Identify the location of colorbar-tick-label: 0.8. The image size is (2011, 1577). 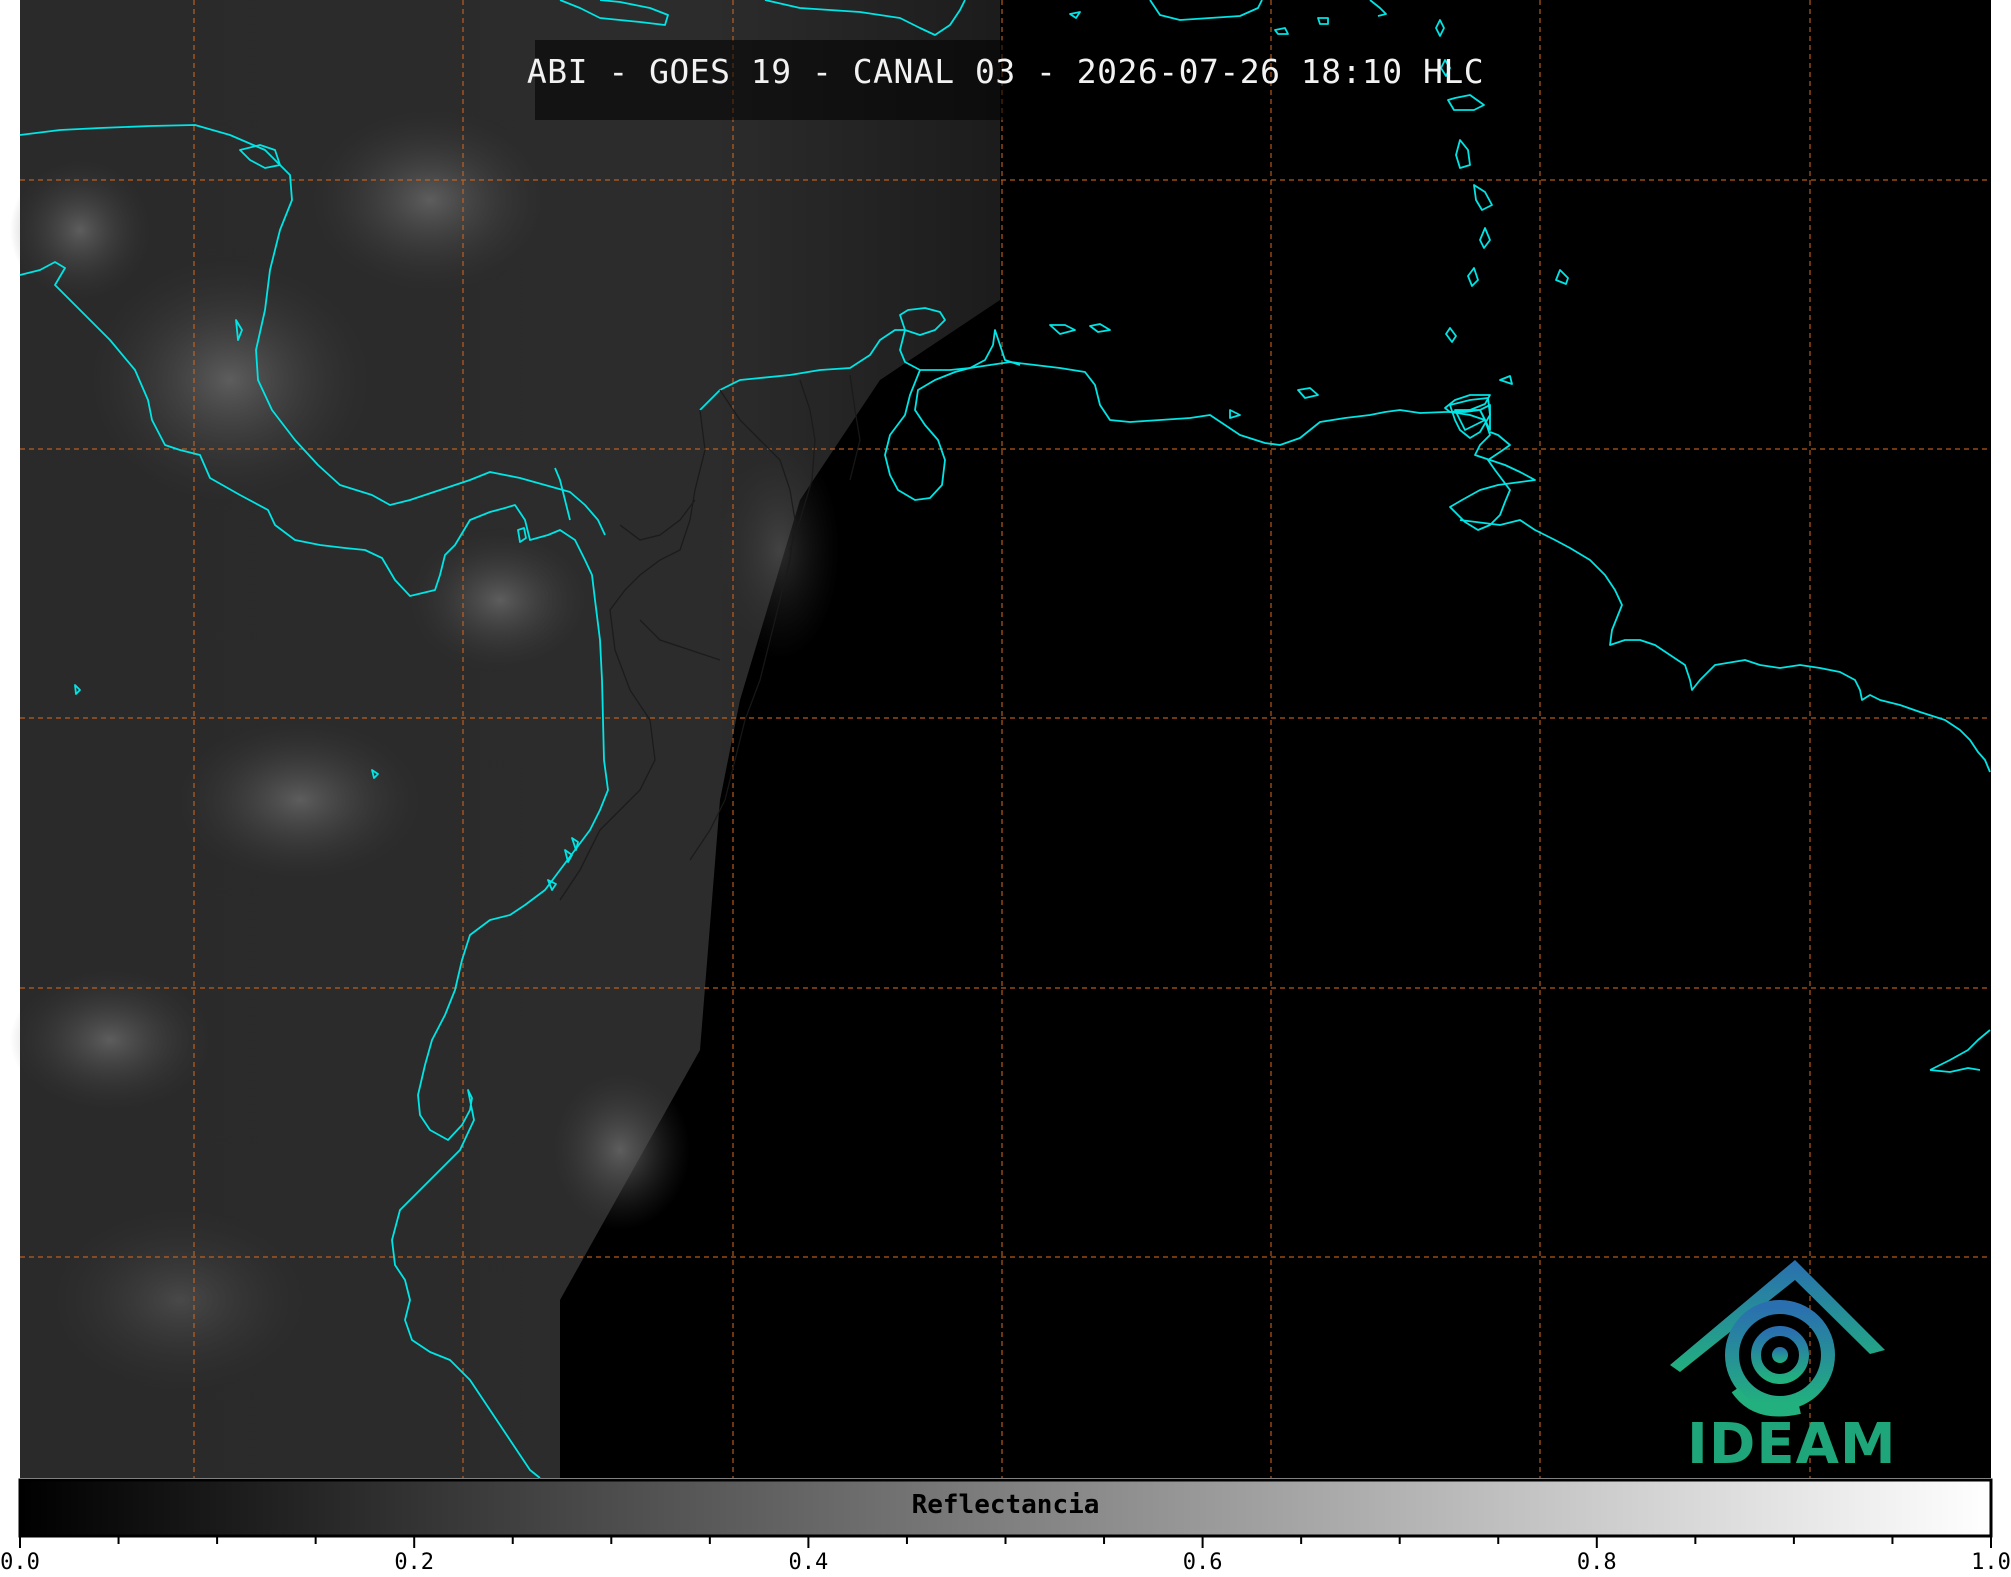
(1596, 1562).